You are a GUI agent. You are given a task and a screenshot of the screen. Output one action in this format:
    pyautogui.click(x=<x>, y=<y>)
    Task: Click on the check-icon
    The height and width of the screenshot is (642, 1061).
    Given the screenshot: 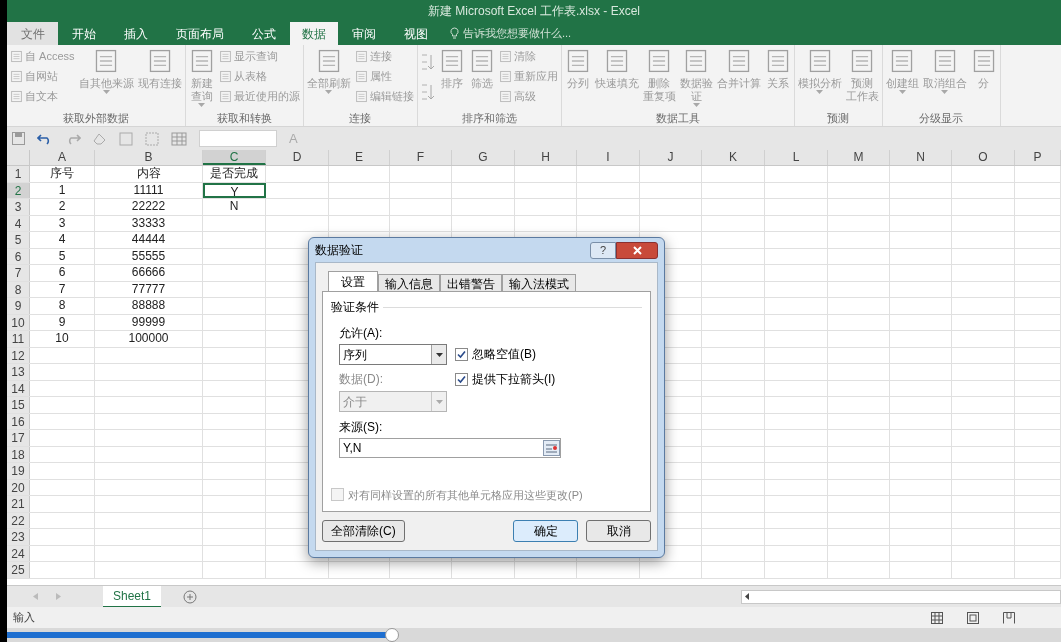 What is the action you would take?
    pyautogui.click(x=461, y=354)
    